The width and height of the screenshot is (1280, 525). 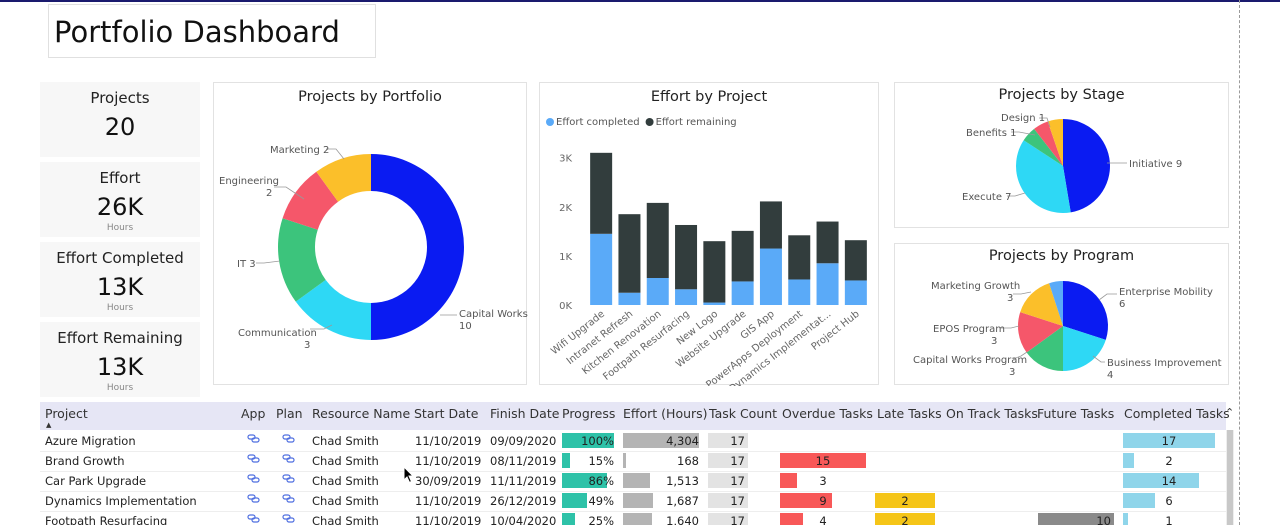 What do you see at coordinates (1169, 519) in the screenshot?
I see `completed-value: 1` at bounding box center [1169, 519].